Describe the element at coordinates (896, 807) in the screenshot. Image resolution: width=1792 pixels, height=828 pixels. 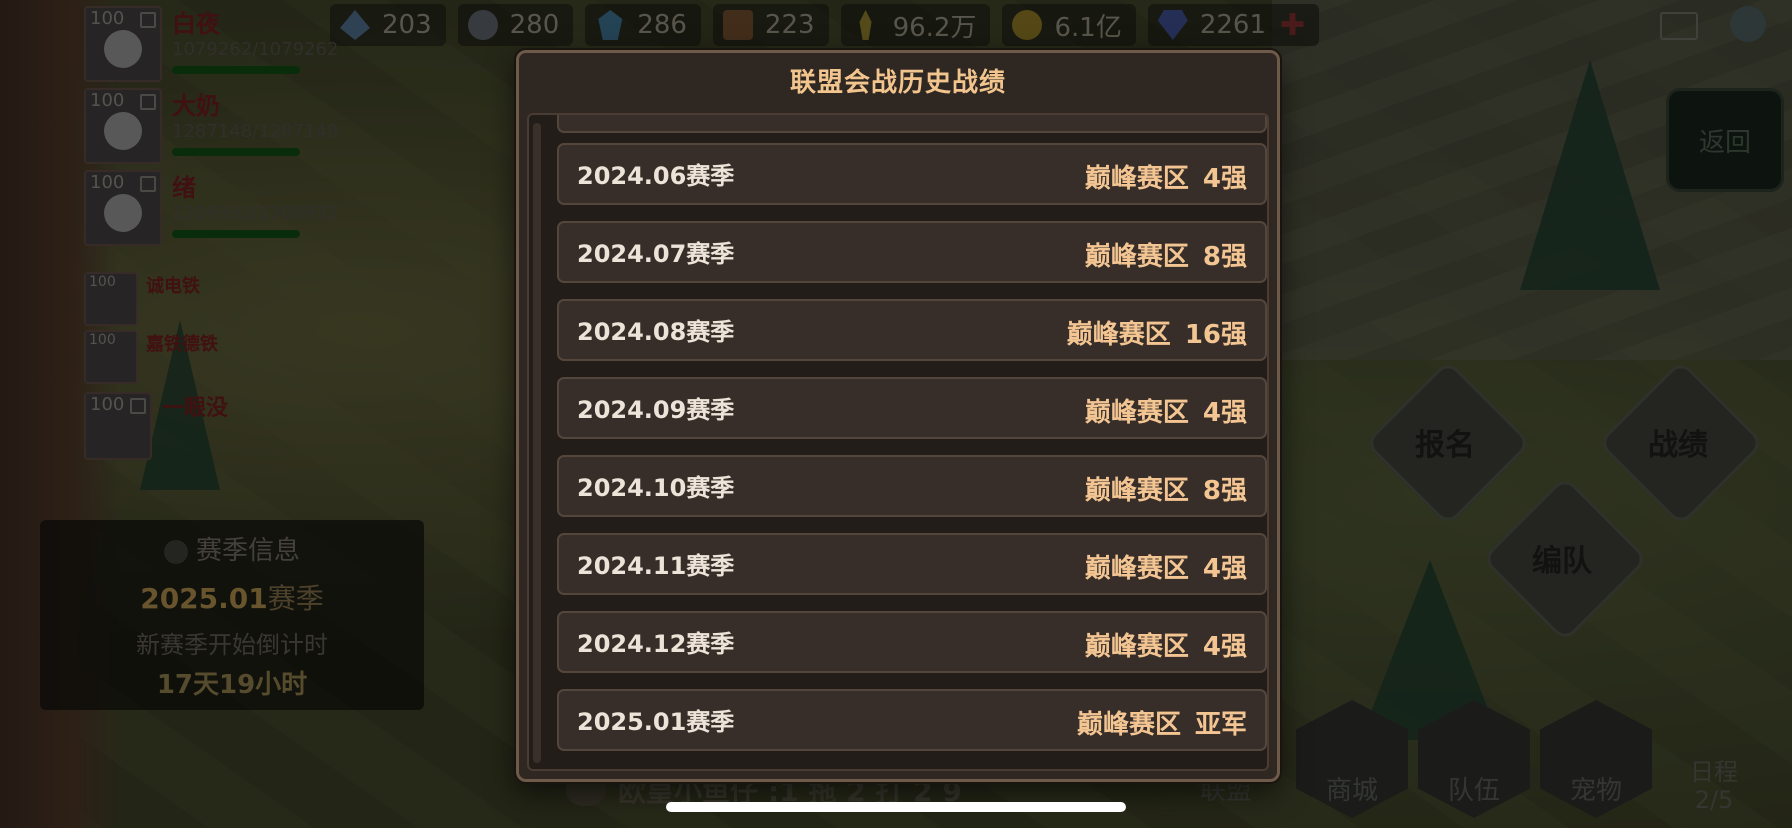
I see `home-indicator` at that location.